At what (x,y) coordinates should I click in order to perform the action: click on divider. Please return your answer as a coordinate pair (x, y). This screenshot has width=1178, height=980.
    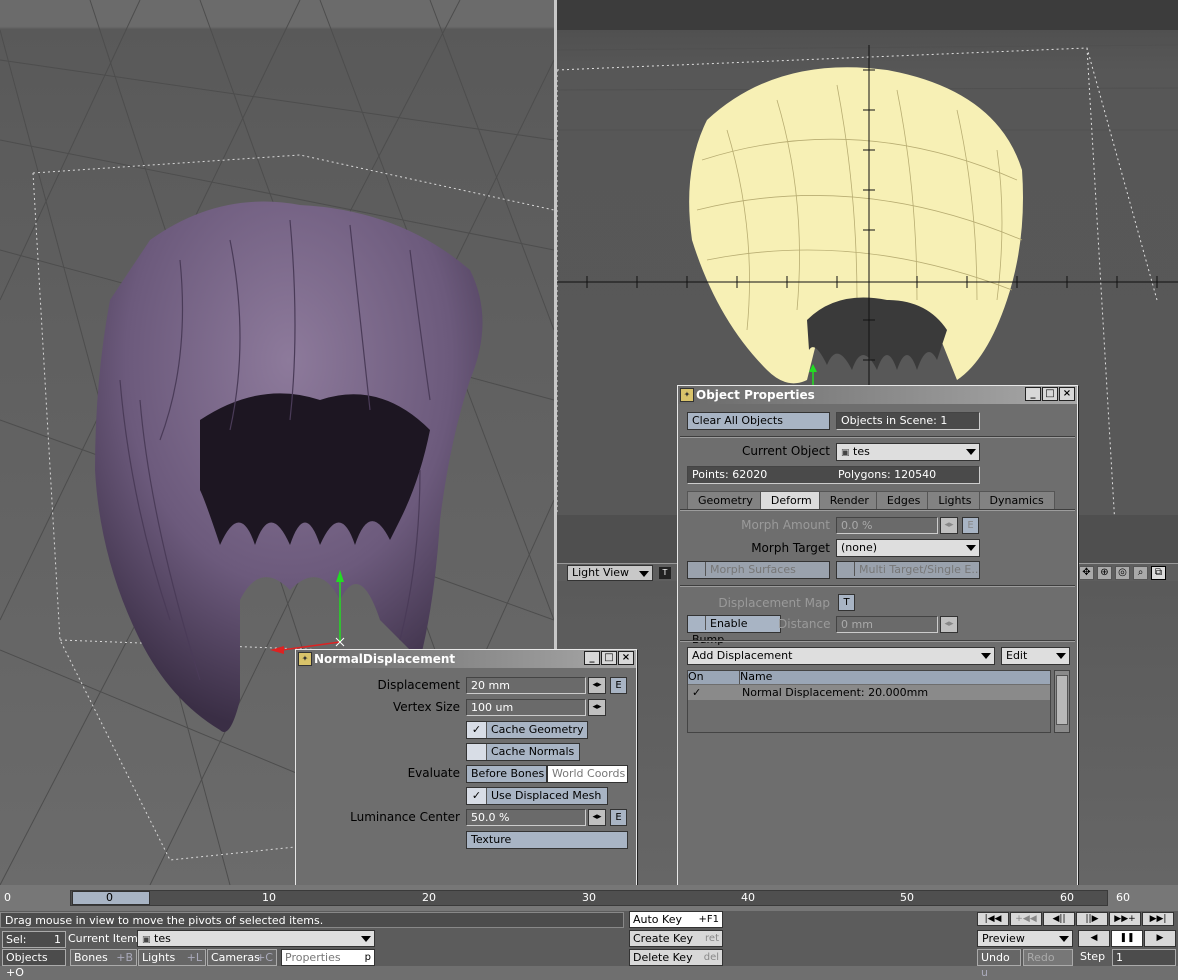
    Looking at the image, I should click on (877, 510).